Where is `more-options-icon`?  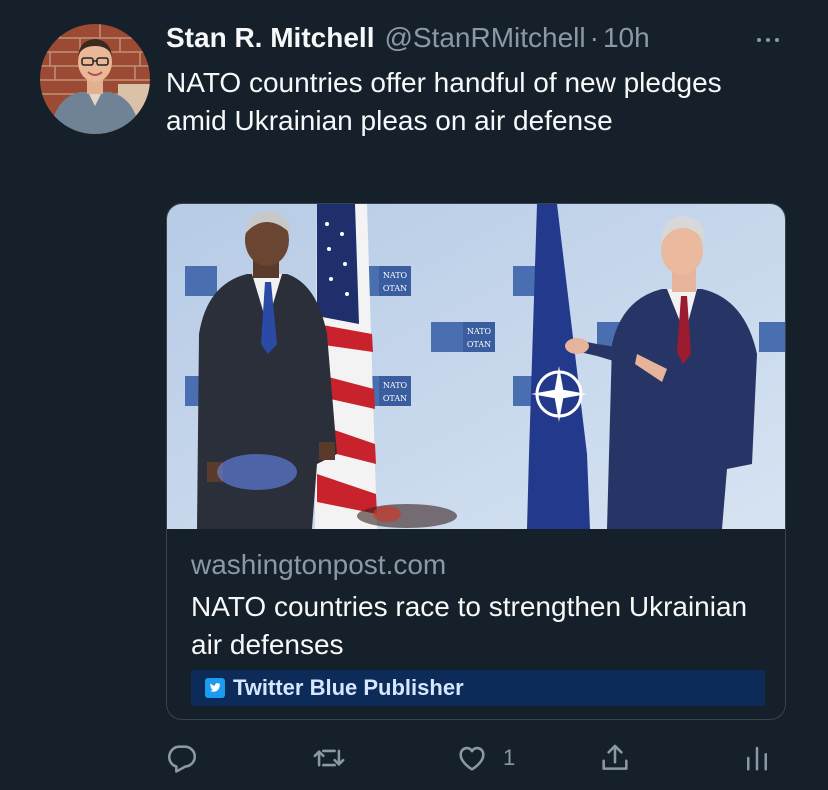 more-options-icon is located at coordinates (768, 40).